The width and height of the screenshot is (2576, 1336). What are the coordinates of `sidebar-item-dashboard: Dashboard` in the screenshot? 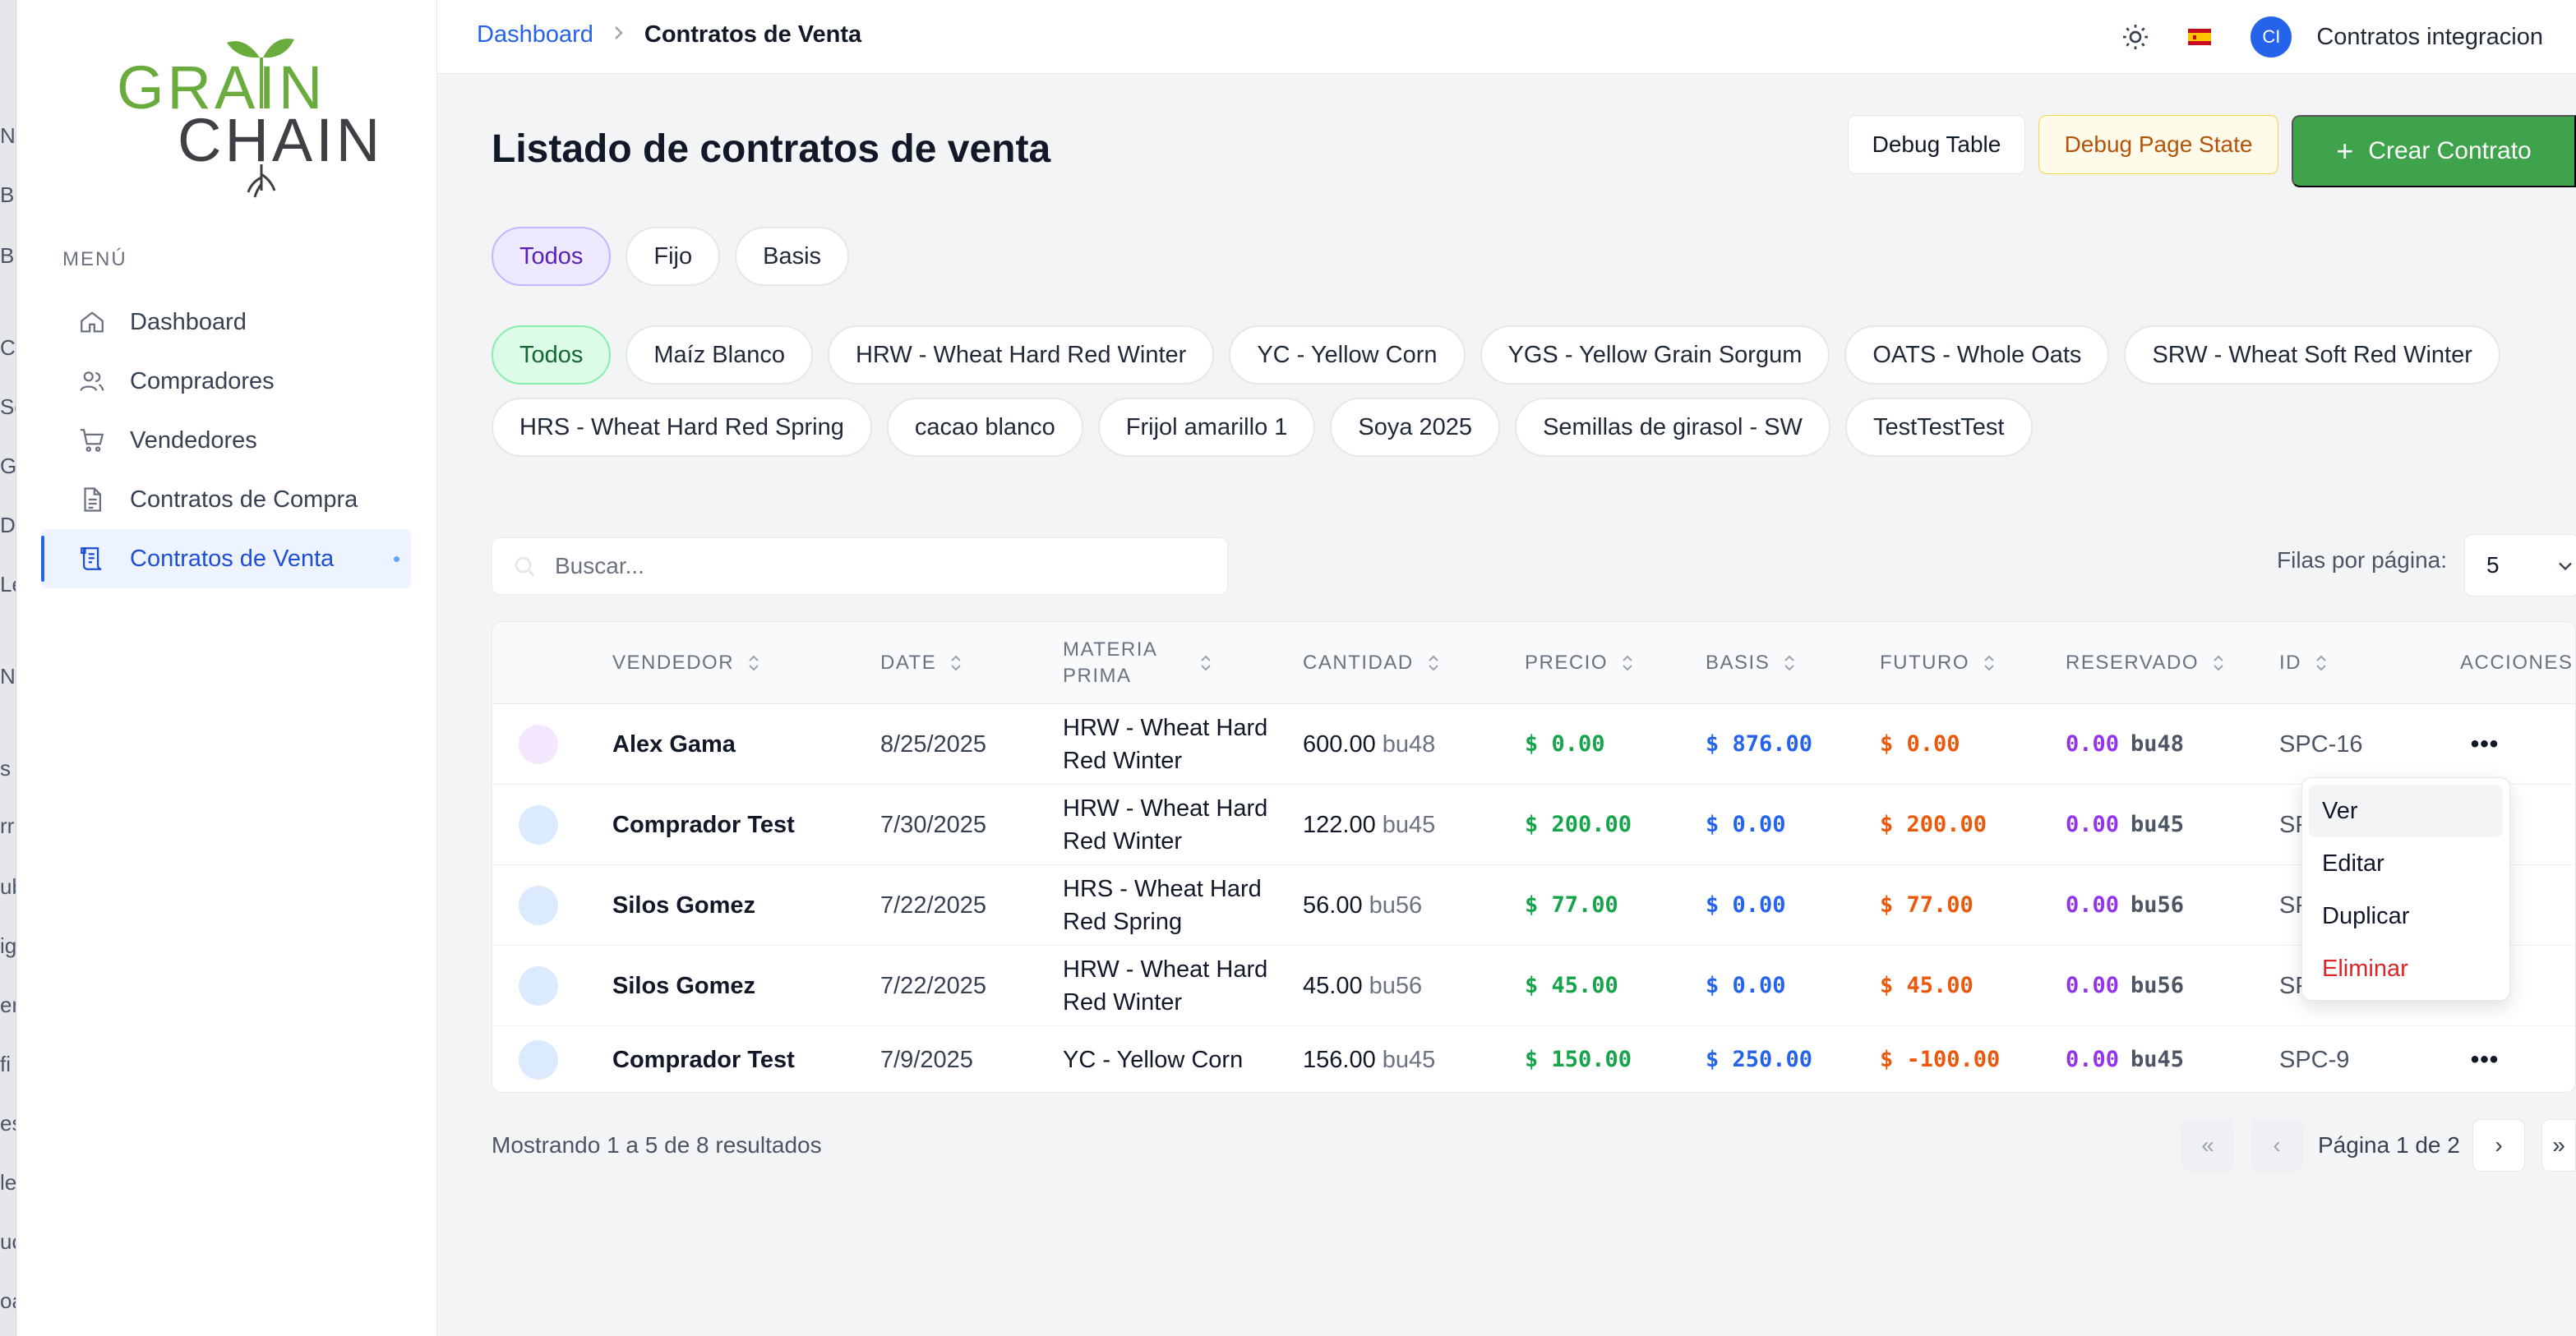 It's located at (226, 322).